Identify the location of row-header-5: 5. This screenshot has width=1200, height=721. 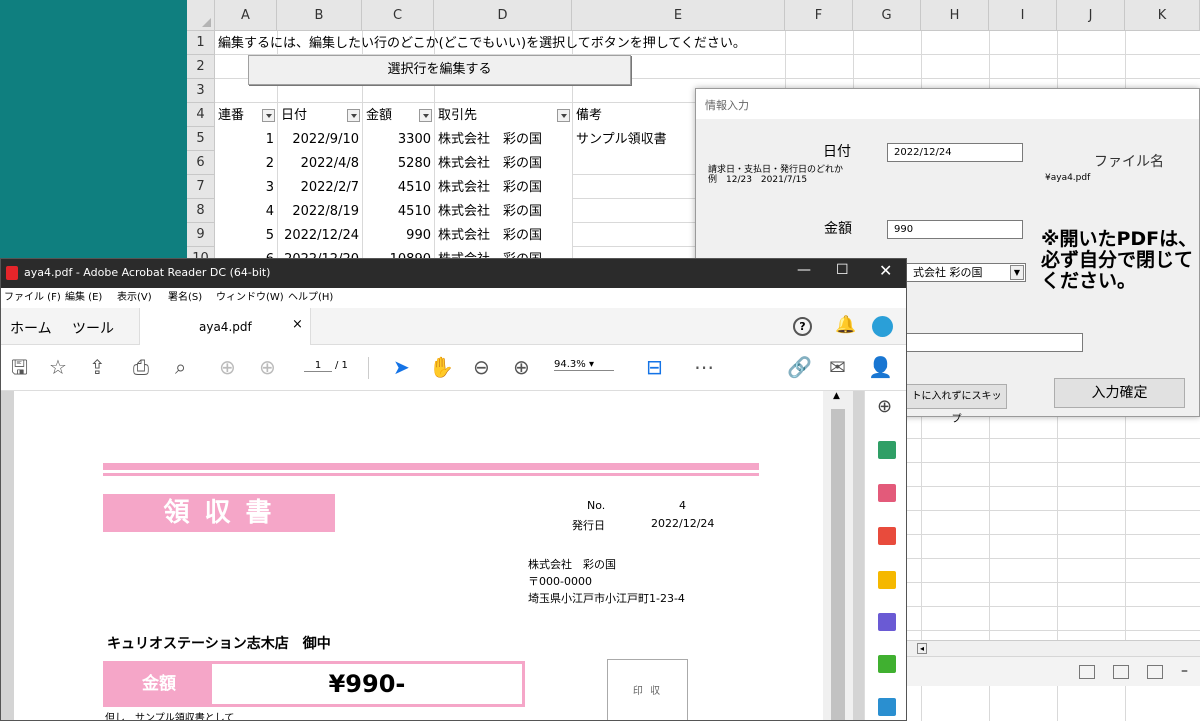
(201, 139).